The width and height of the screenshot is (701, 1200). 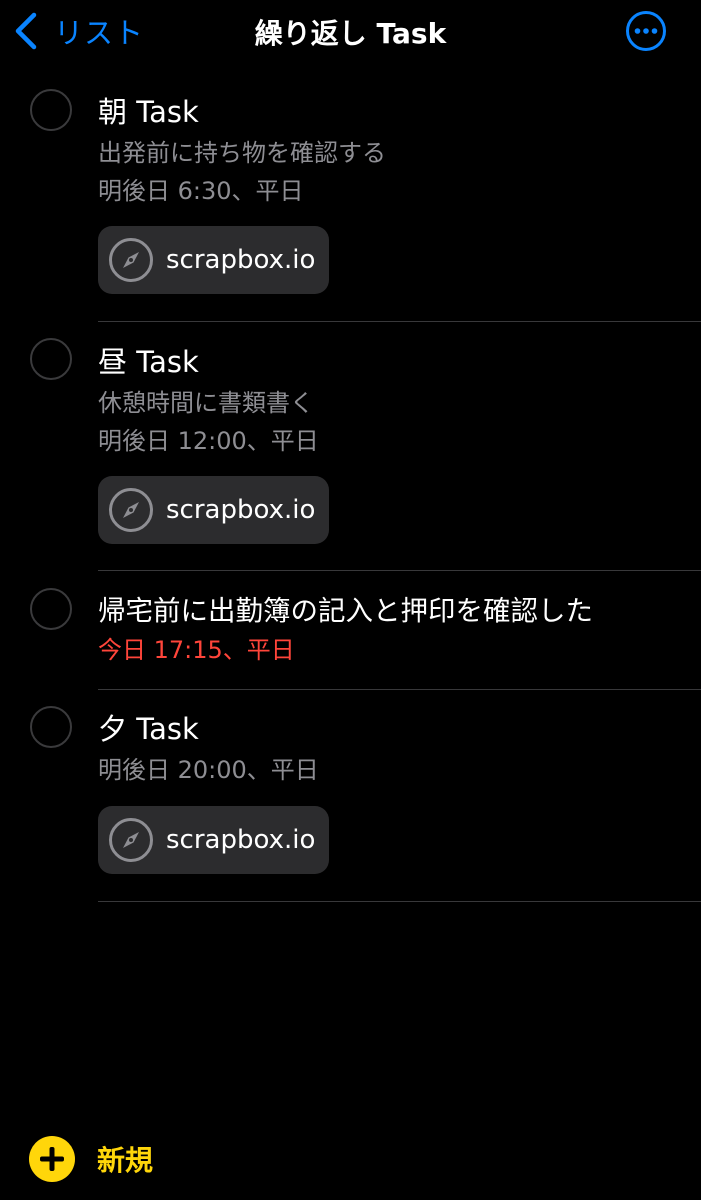 What do you see at coordinates (399, 112) in the screenshot?
I see `task-title: 朝 Task` at bounding box center [399, 112].